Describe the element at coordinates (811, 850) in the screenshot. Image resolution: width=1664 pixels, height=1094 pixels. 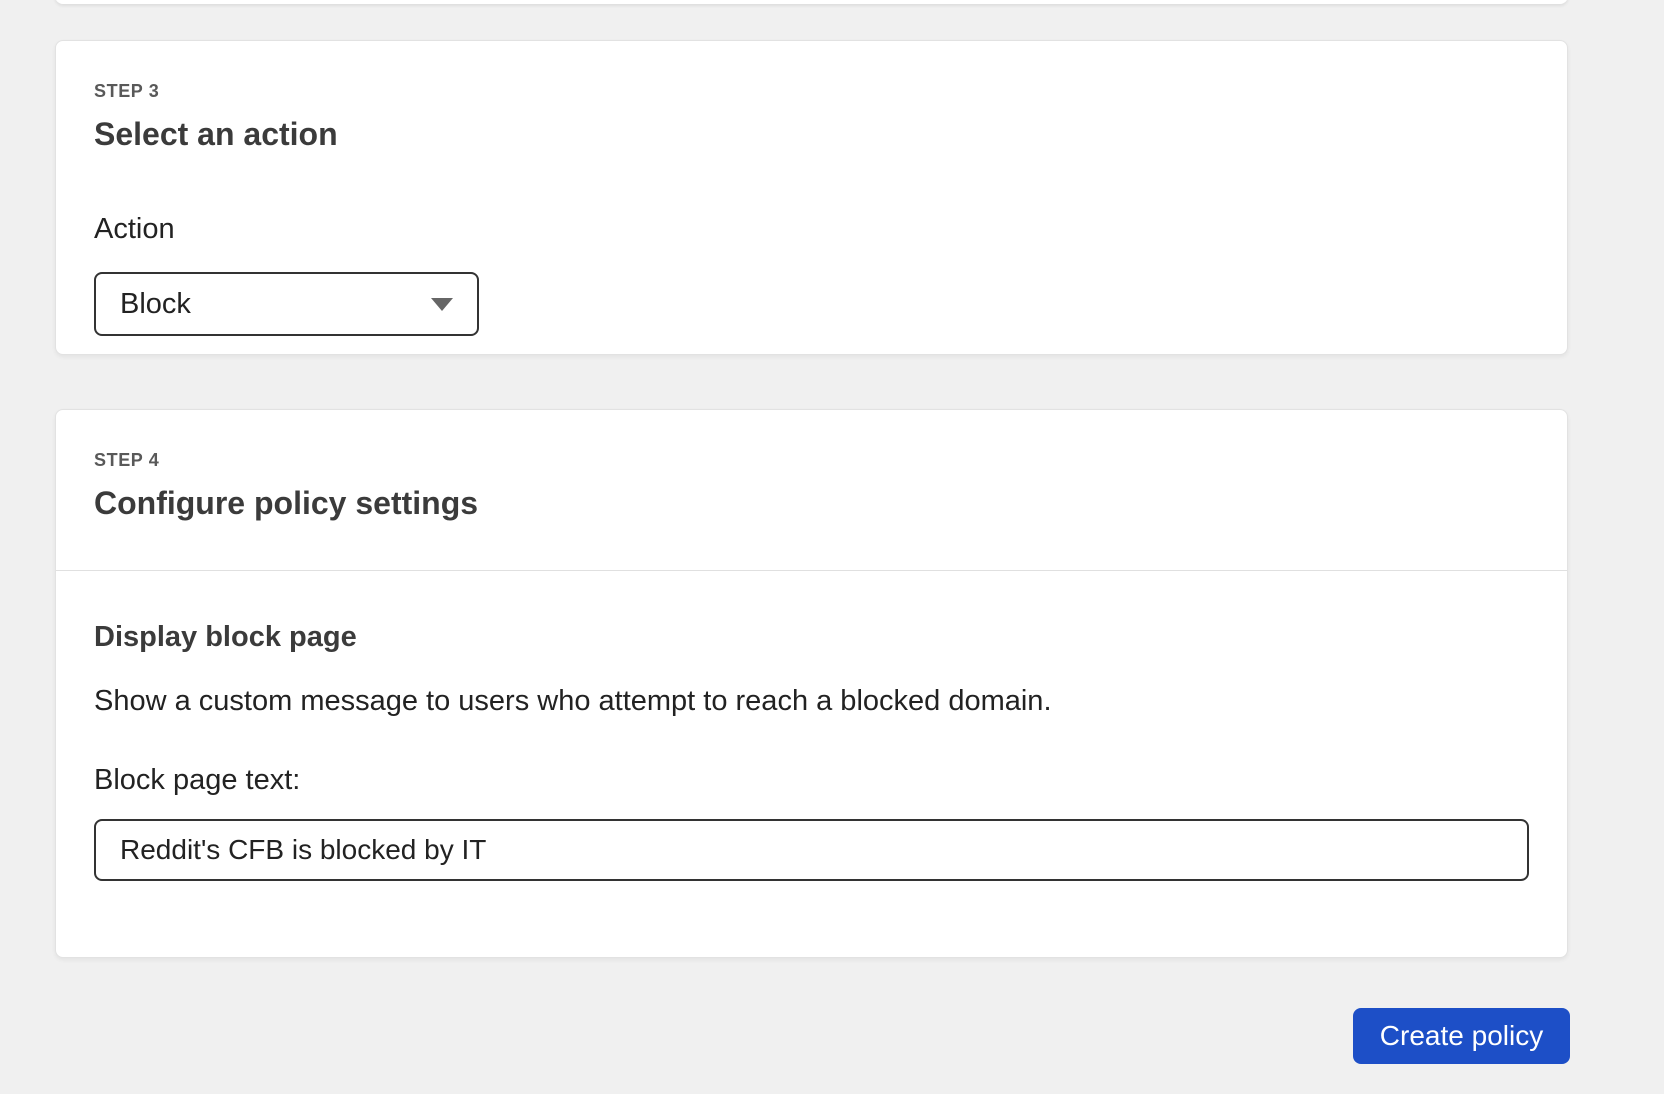
I see `block-page-text-input` at that location.